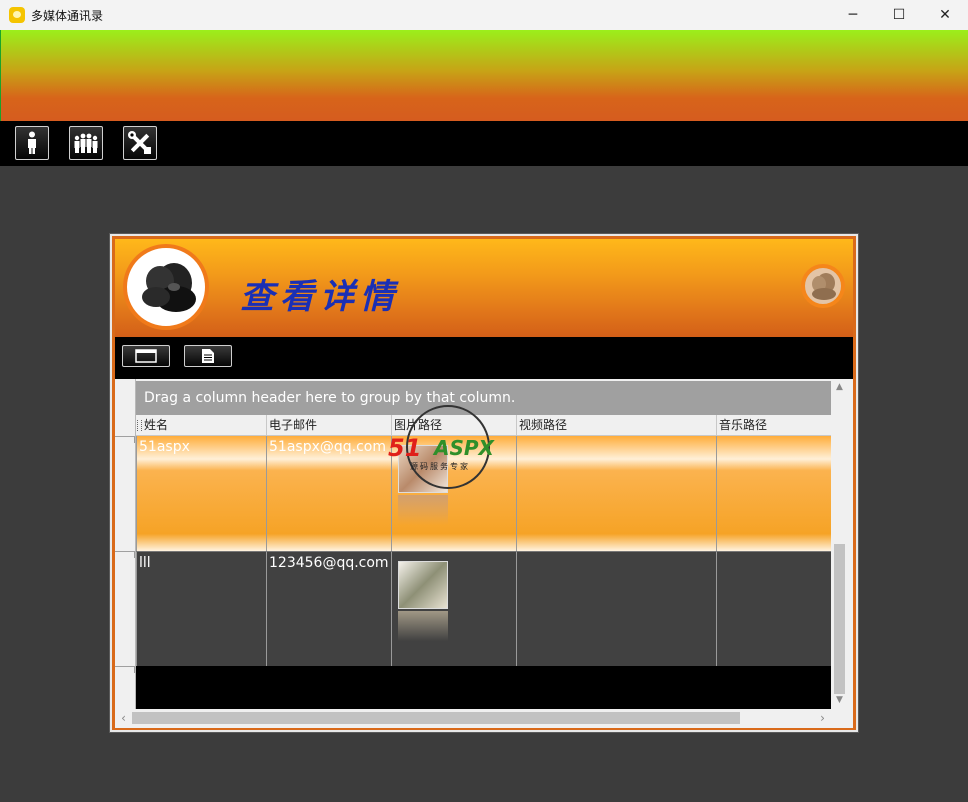  Describe the element at coordinates (945, 15) in the screenshot. I see `close-button: ✕` at that location.